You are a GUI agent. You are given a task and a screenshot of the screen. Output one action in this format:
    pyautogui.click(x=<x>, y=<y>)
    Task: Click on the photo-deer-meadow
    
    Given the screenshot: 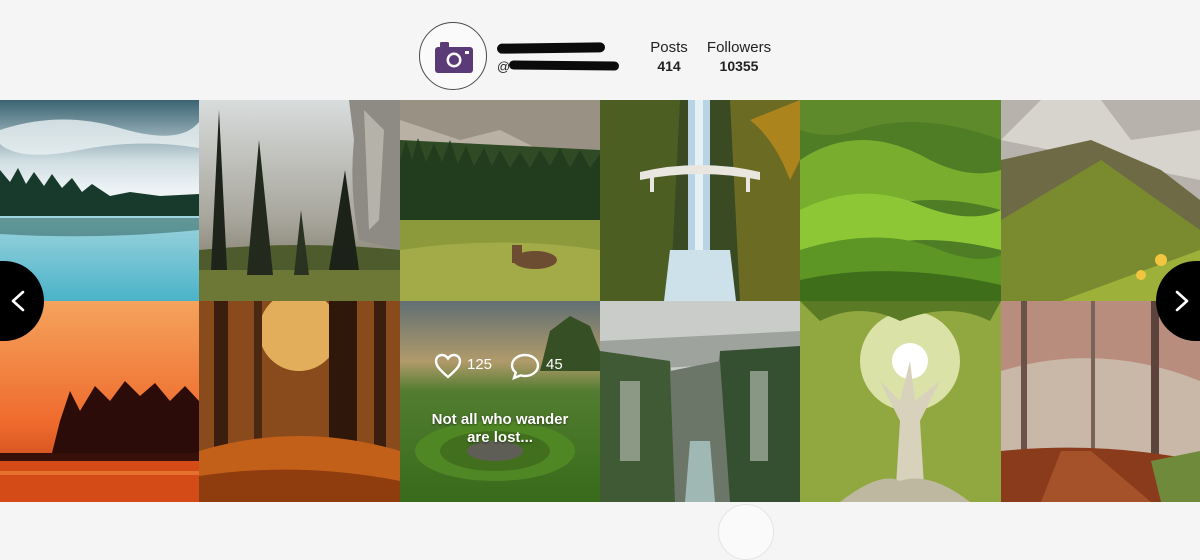 What is the action you would take?
    pyautogui.click(x=500, y=200)
    